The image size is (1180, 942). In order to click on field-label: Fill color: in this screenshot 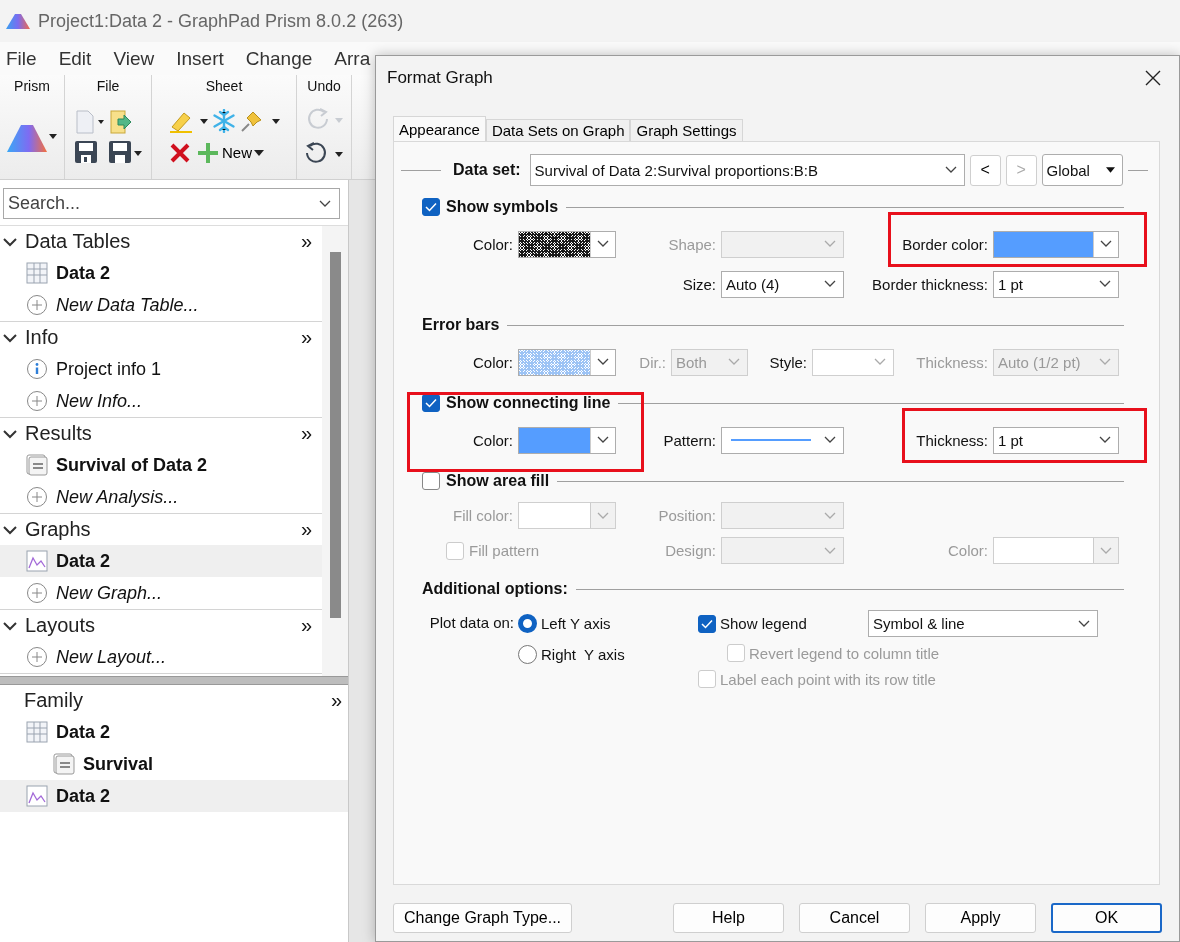, I will do `click(483, 515)`.